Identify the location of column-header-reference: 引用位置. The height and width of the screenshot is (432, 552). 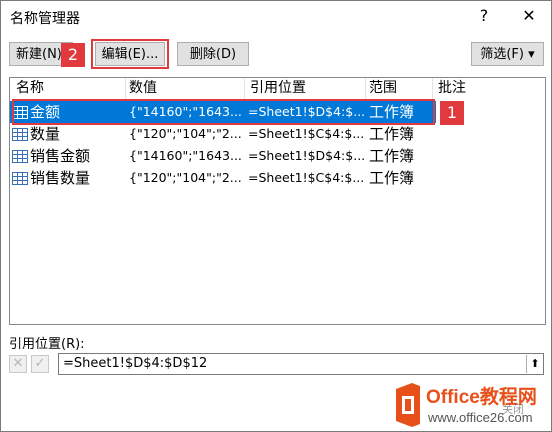
(278, 88).